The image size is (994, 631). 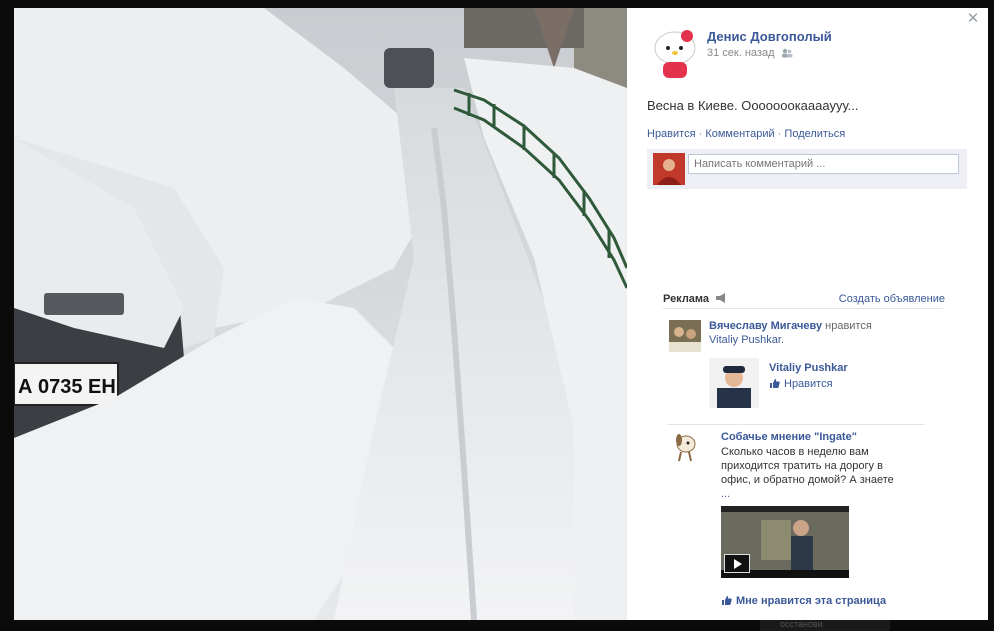 What do you see at coordinates (769, 36) in the screenshot?
I see `author-name: Денис Довгополый` at bounding box center [769, 36].